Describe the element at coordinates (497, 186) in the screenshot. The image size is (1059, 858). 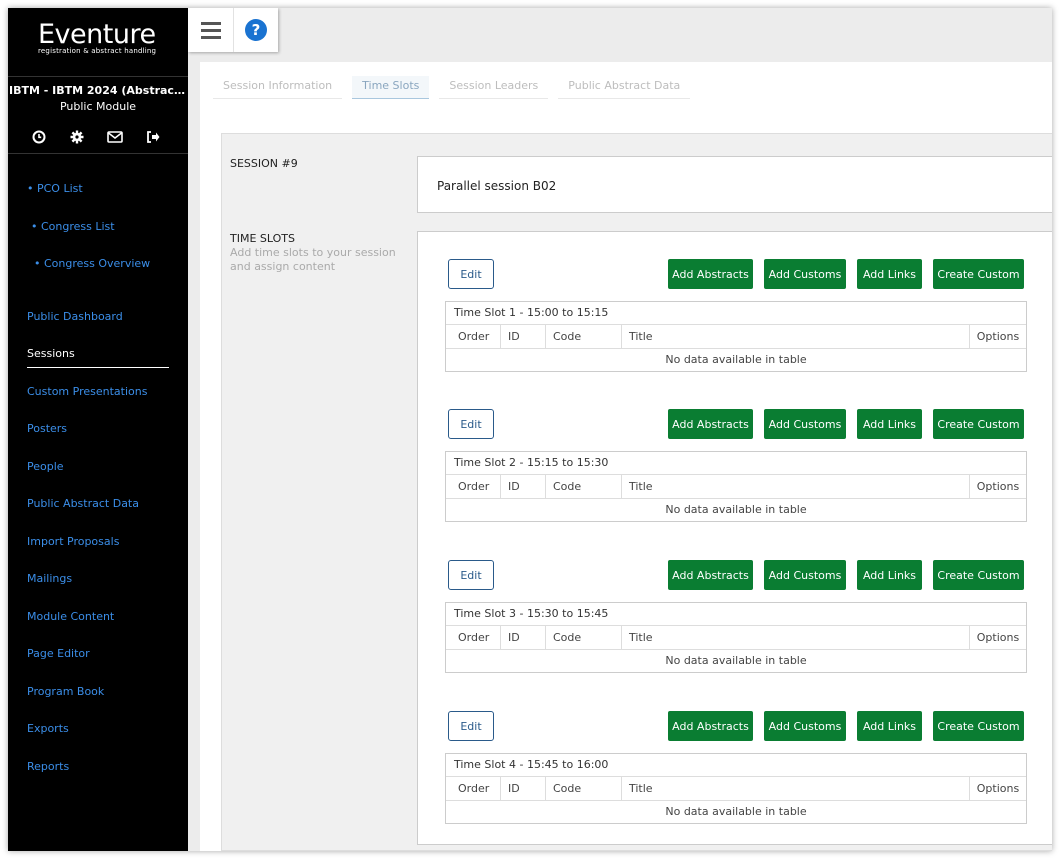
I see `session-name: Parallel session B02` at that location.